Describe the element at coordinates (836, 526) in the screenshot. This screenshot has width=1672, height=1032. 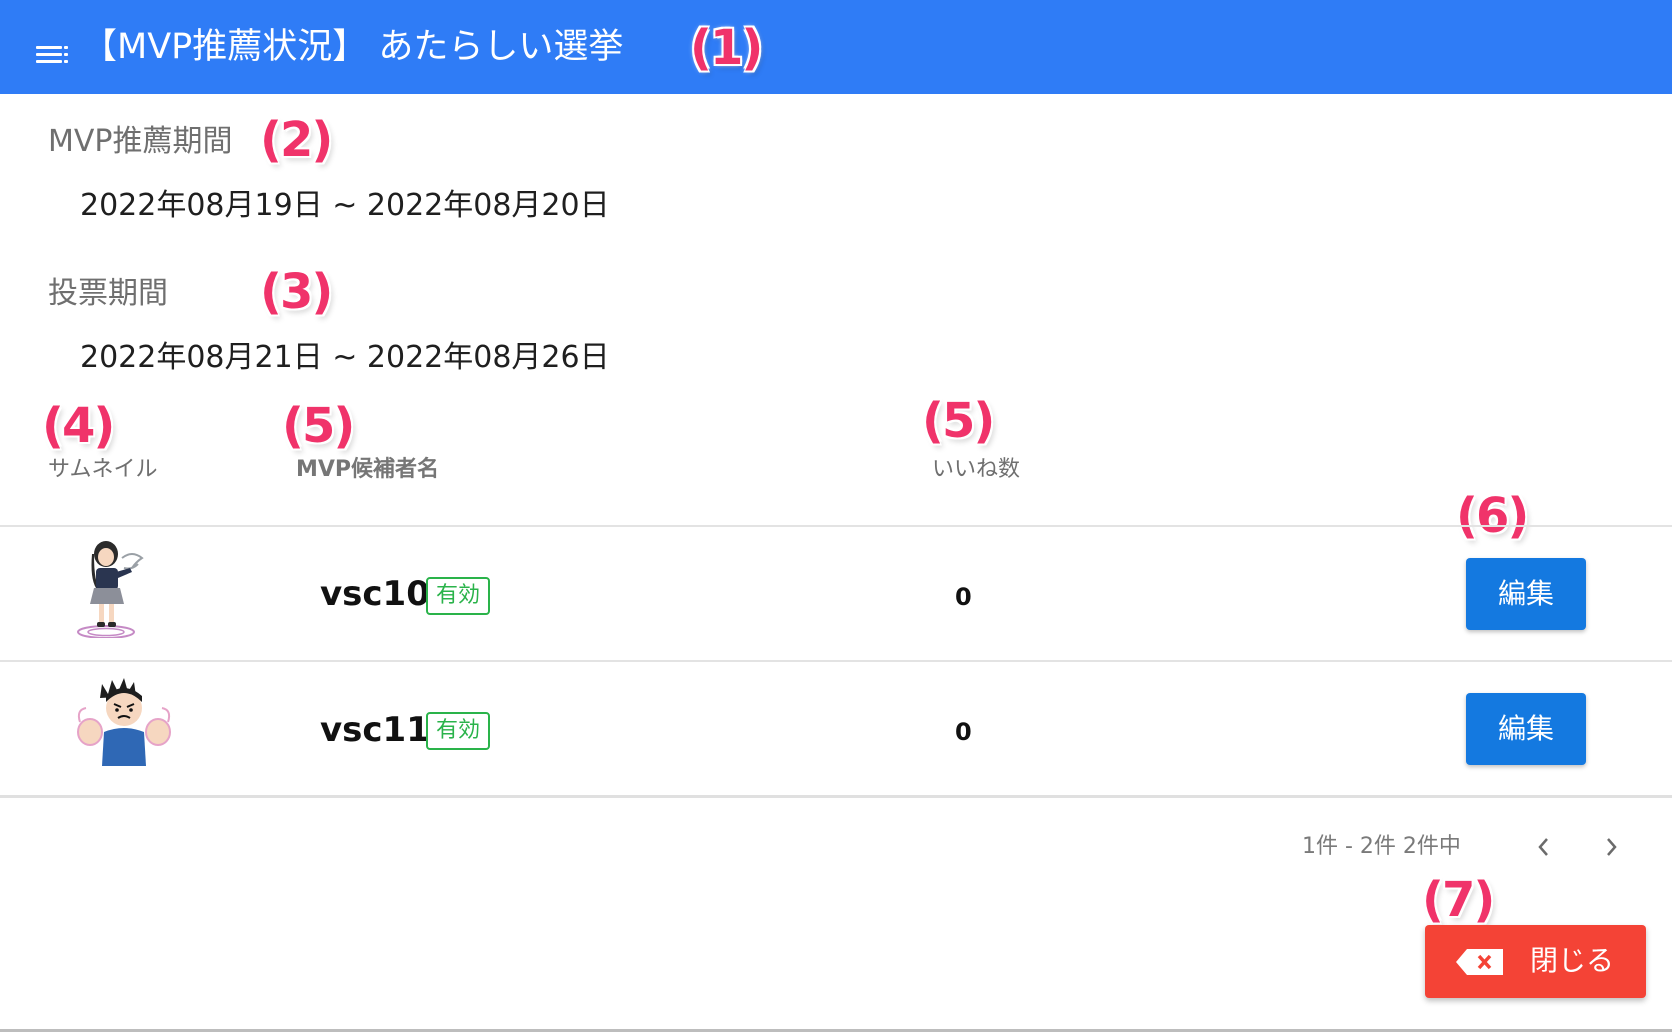
I see `table-header-divider` at that location.